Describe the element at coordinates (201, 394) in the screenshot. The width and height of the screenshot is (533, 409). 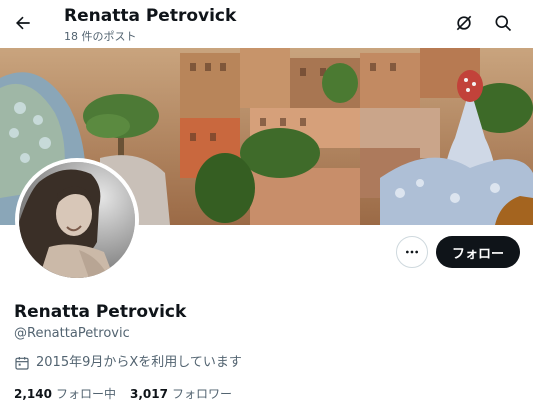
I see `followers-label: フォロワー` at that location.